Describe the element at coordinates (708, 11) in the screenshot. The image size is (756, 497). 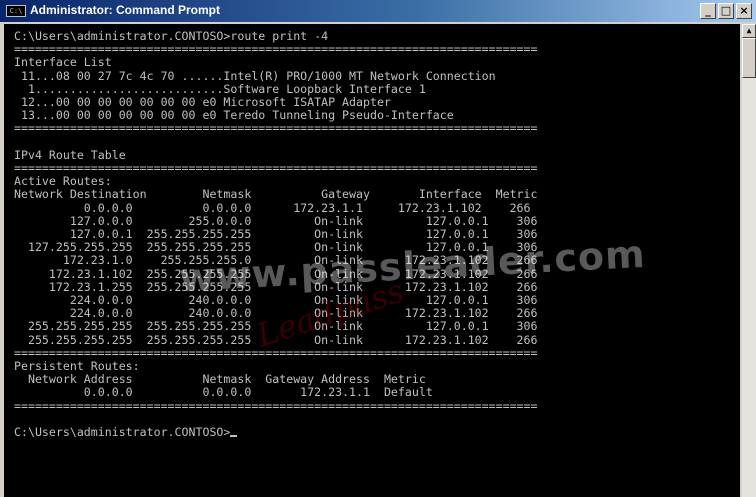
I see `minimize-button: _` at that location.